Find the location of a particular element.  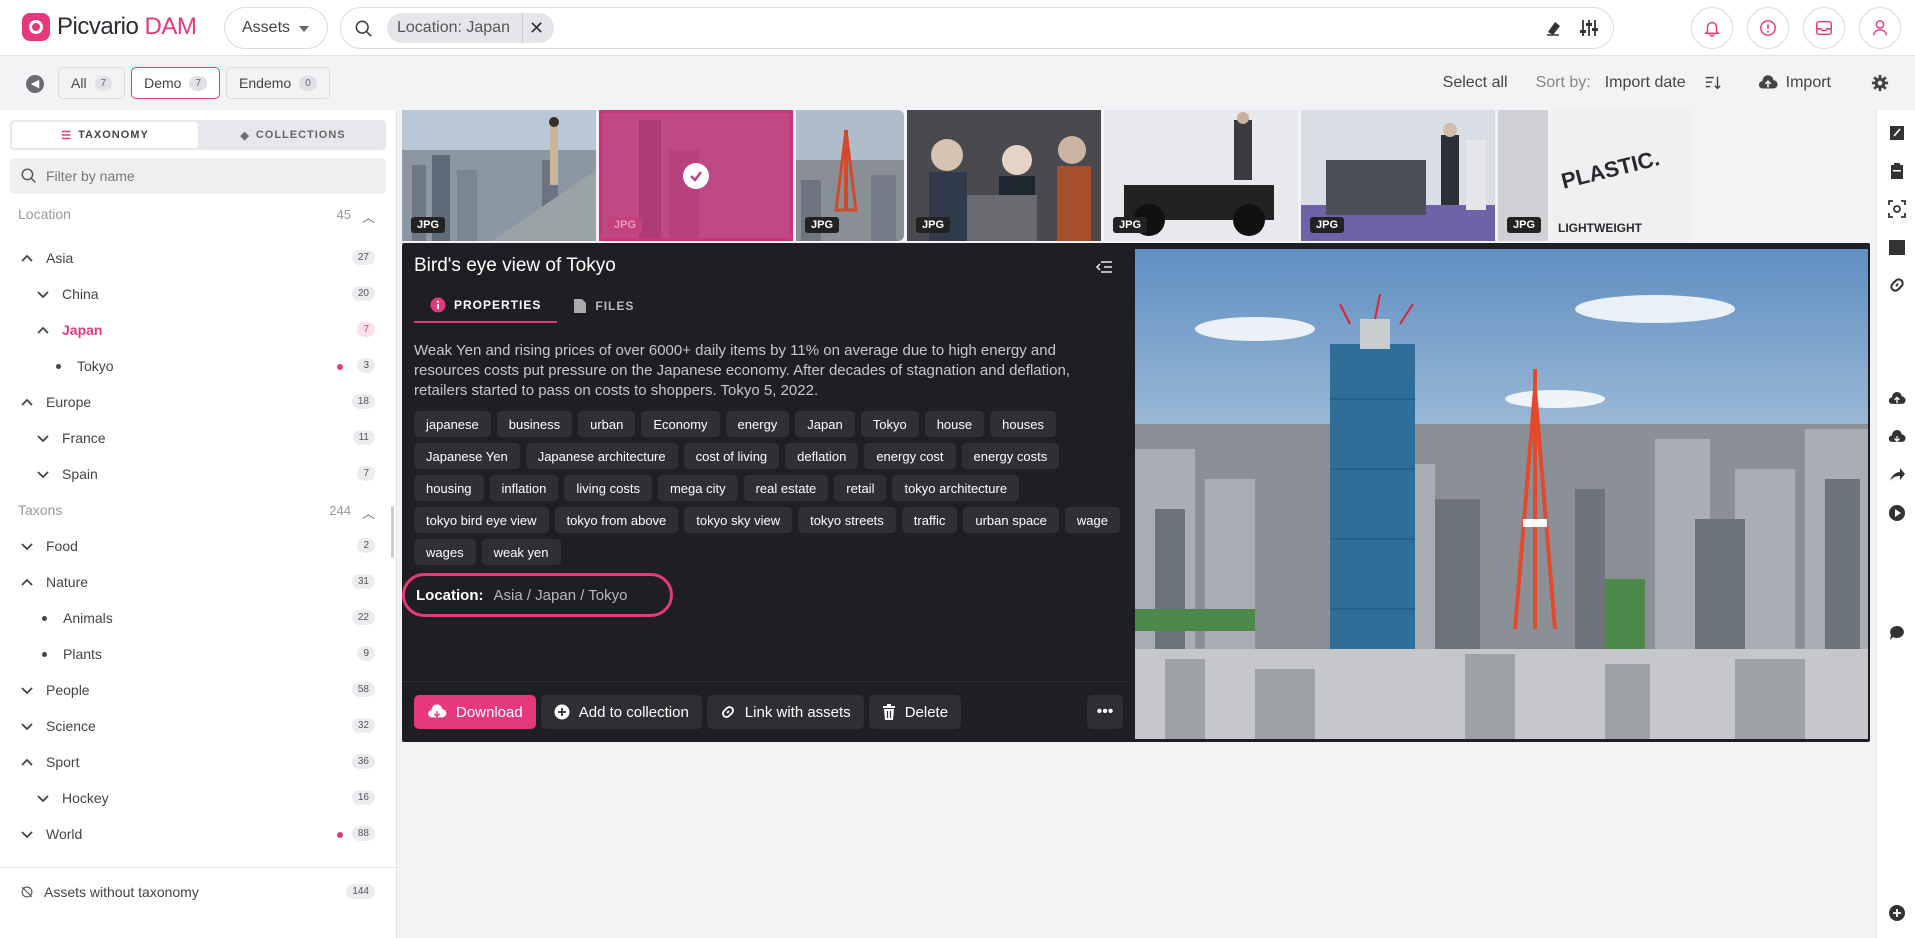

sidebar-item-animals: Animals 22 is located at coordinates (198, 618).